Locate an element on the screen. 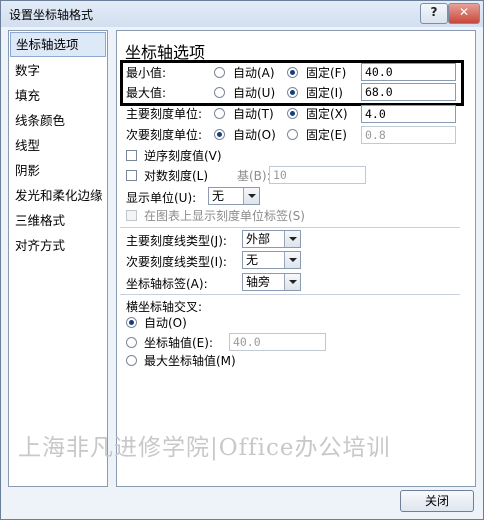  max-value-input: 68.0 is located at coordinates (408, 92).